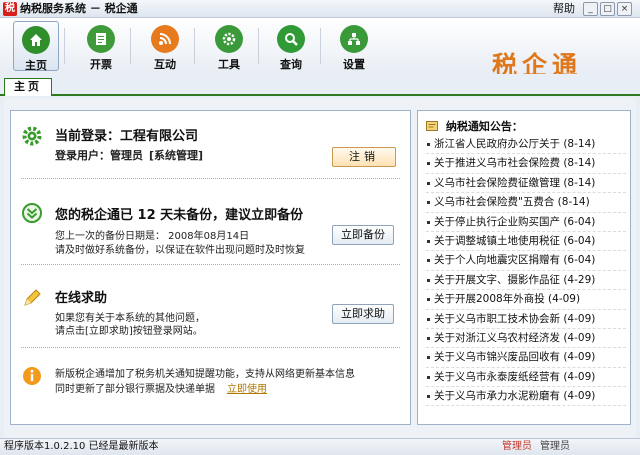 The width and height of the screenshot is (640, 455). I want to click on network-icon, so click(354, 39).